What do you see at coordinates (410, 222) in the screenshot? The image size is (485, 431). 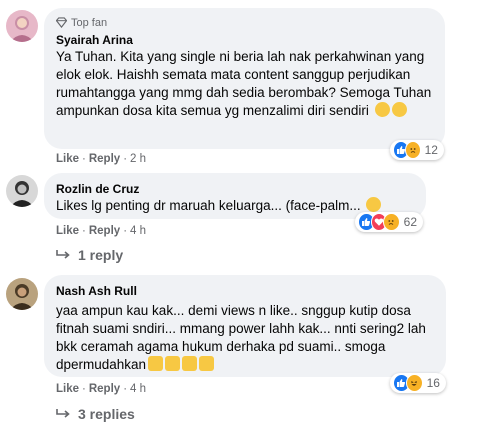 I see `reaction-count: 62` at bounding box center [410, 222].